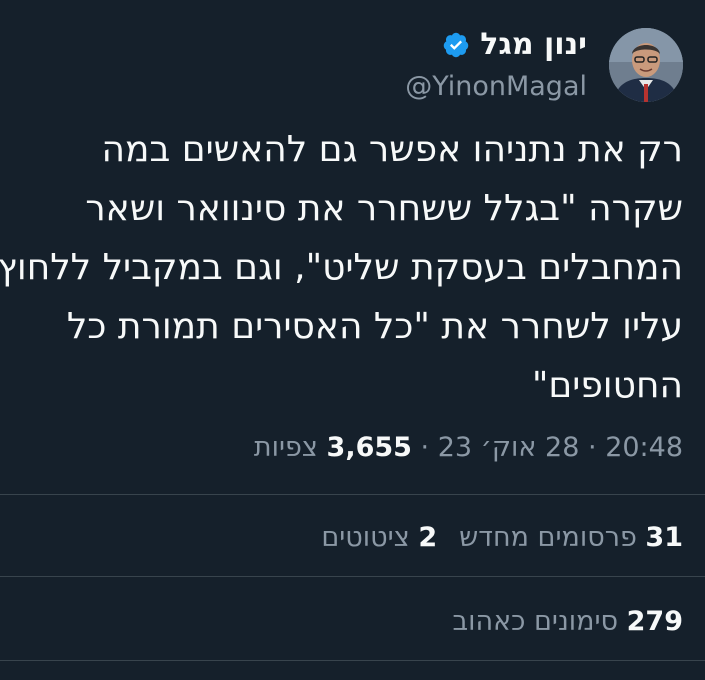  I want to click on tweet-time: 20:48, so click(644, 447).